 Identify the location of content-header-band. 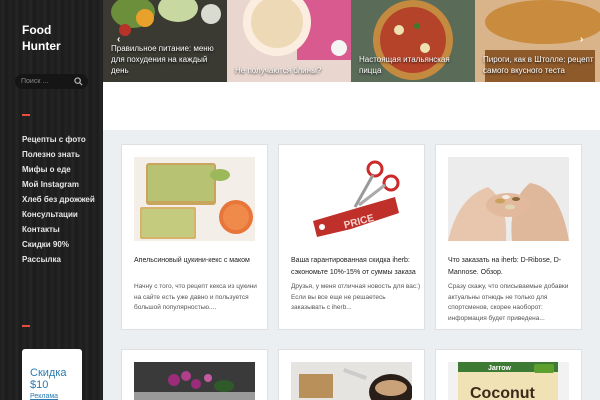
(351, 106).